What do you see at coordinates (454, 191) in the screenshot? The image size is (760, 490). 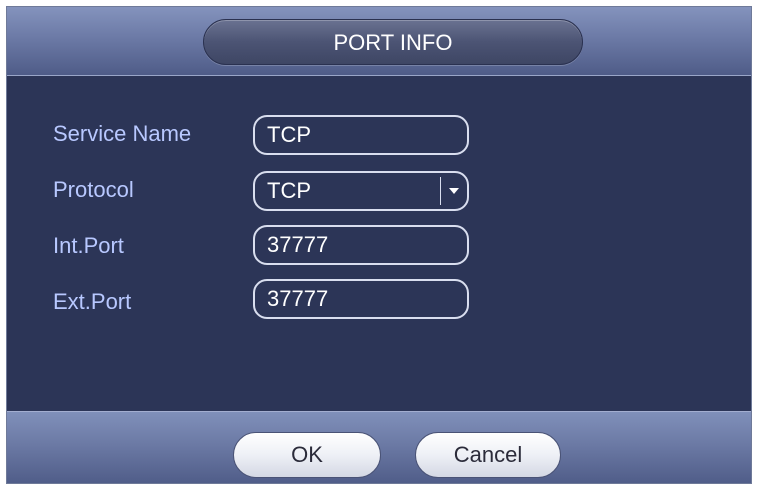 I see `chevron-down-icon` at bounding box center [454, 191].